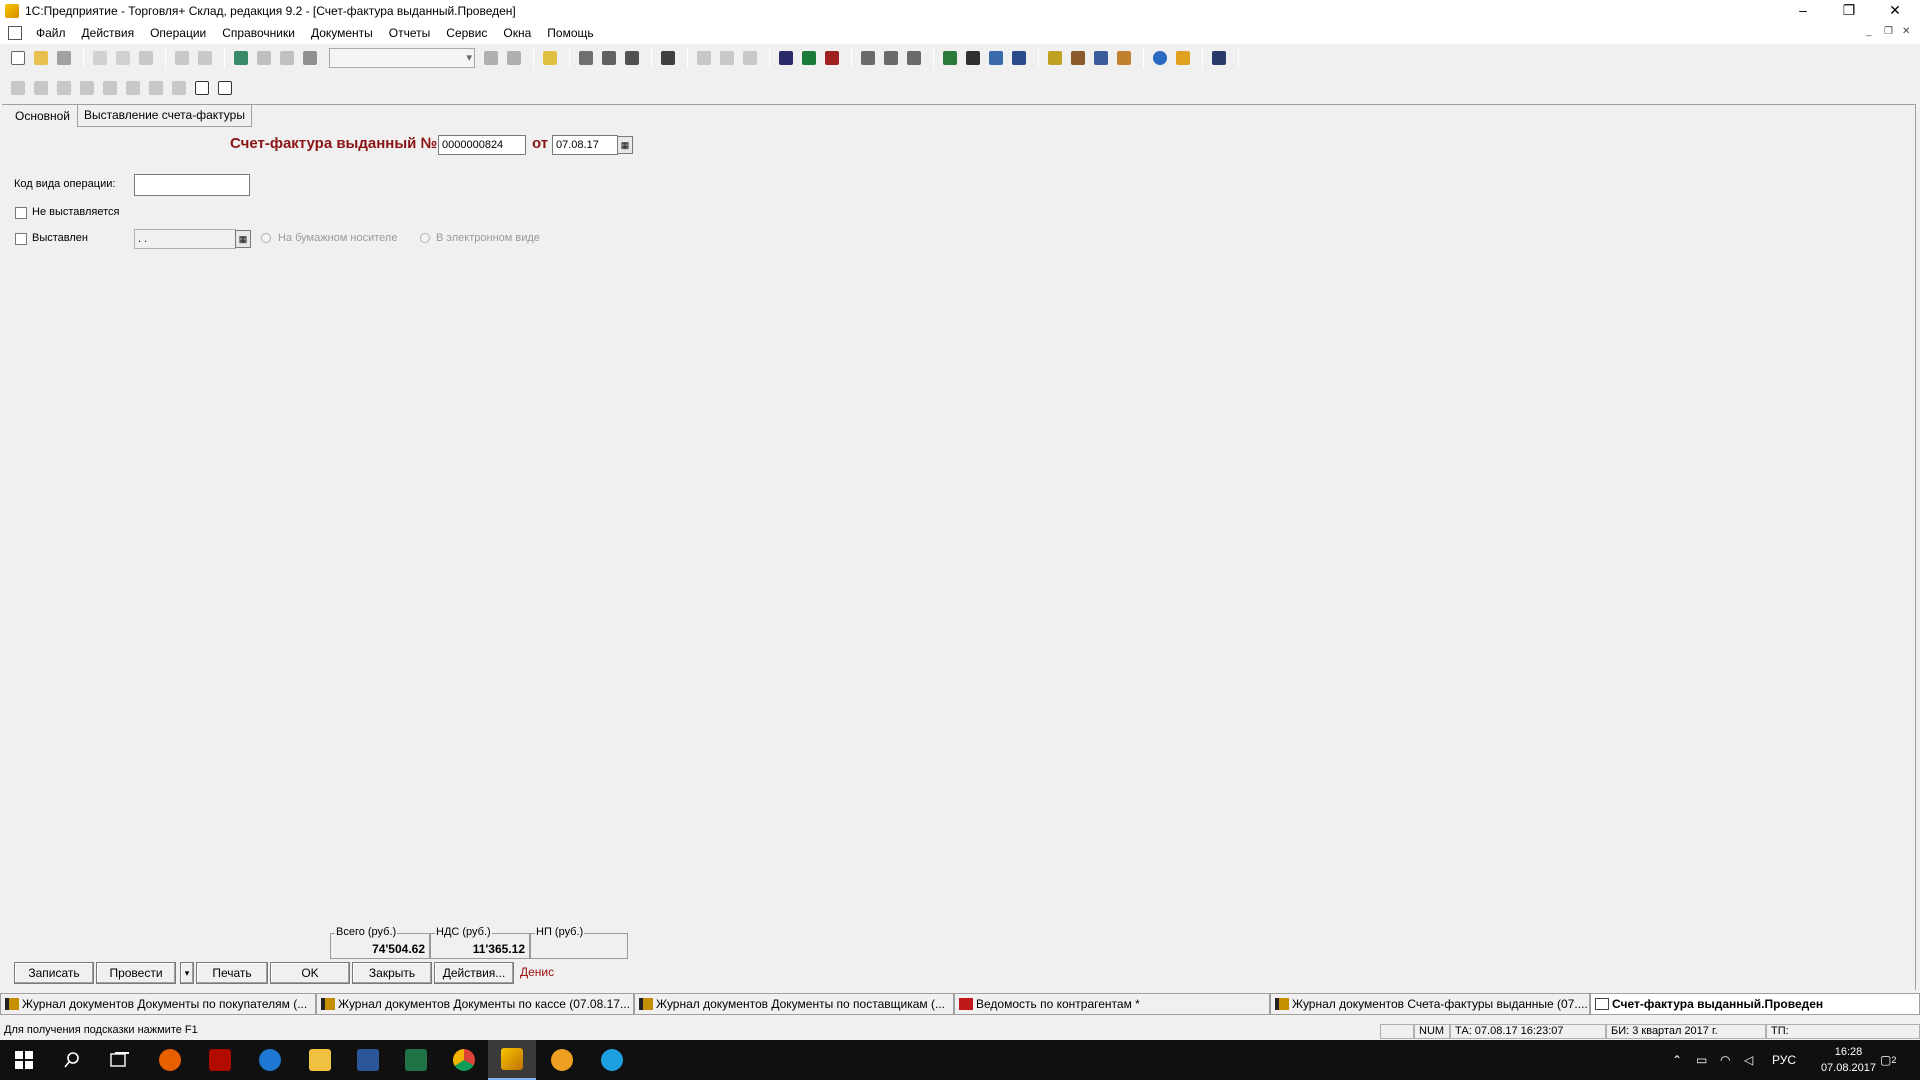 The height and width of the screenshot is (1080, 1920). What do you see at coordinates (54, 973) in the screenshot?
I see `save-button: Записать` at bounding box center [54, 973].